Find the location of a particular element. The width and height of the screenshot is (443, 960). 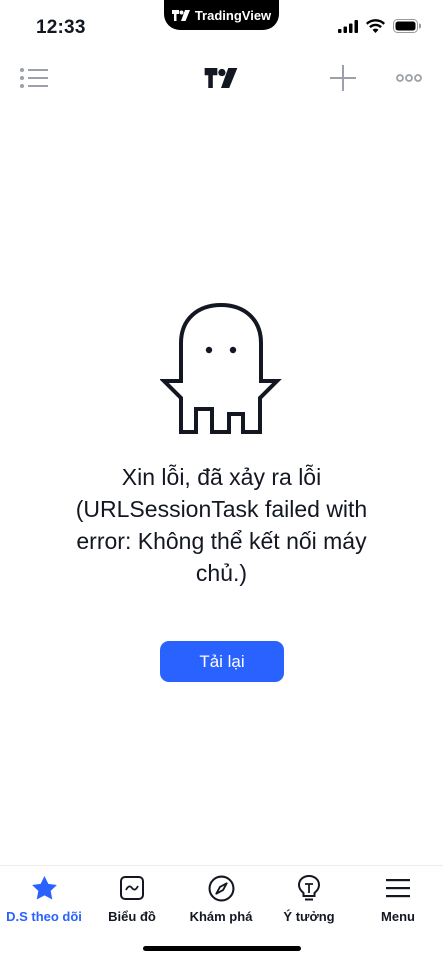

ghost-icon is located at coordinates (221, 368).